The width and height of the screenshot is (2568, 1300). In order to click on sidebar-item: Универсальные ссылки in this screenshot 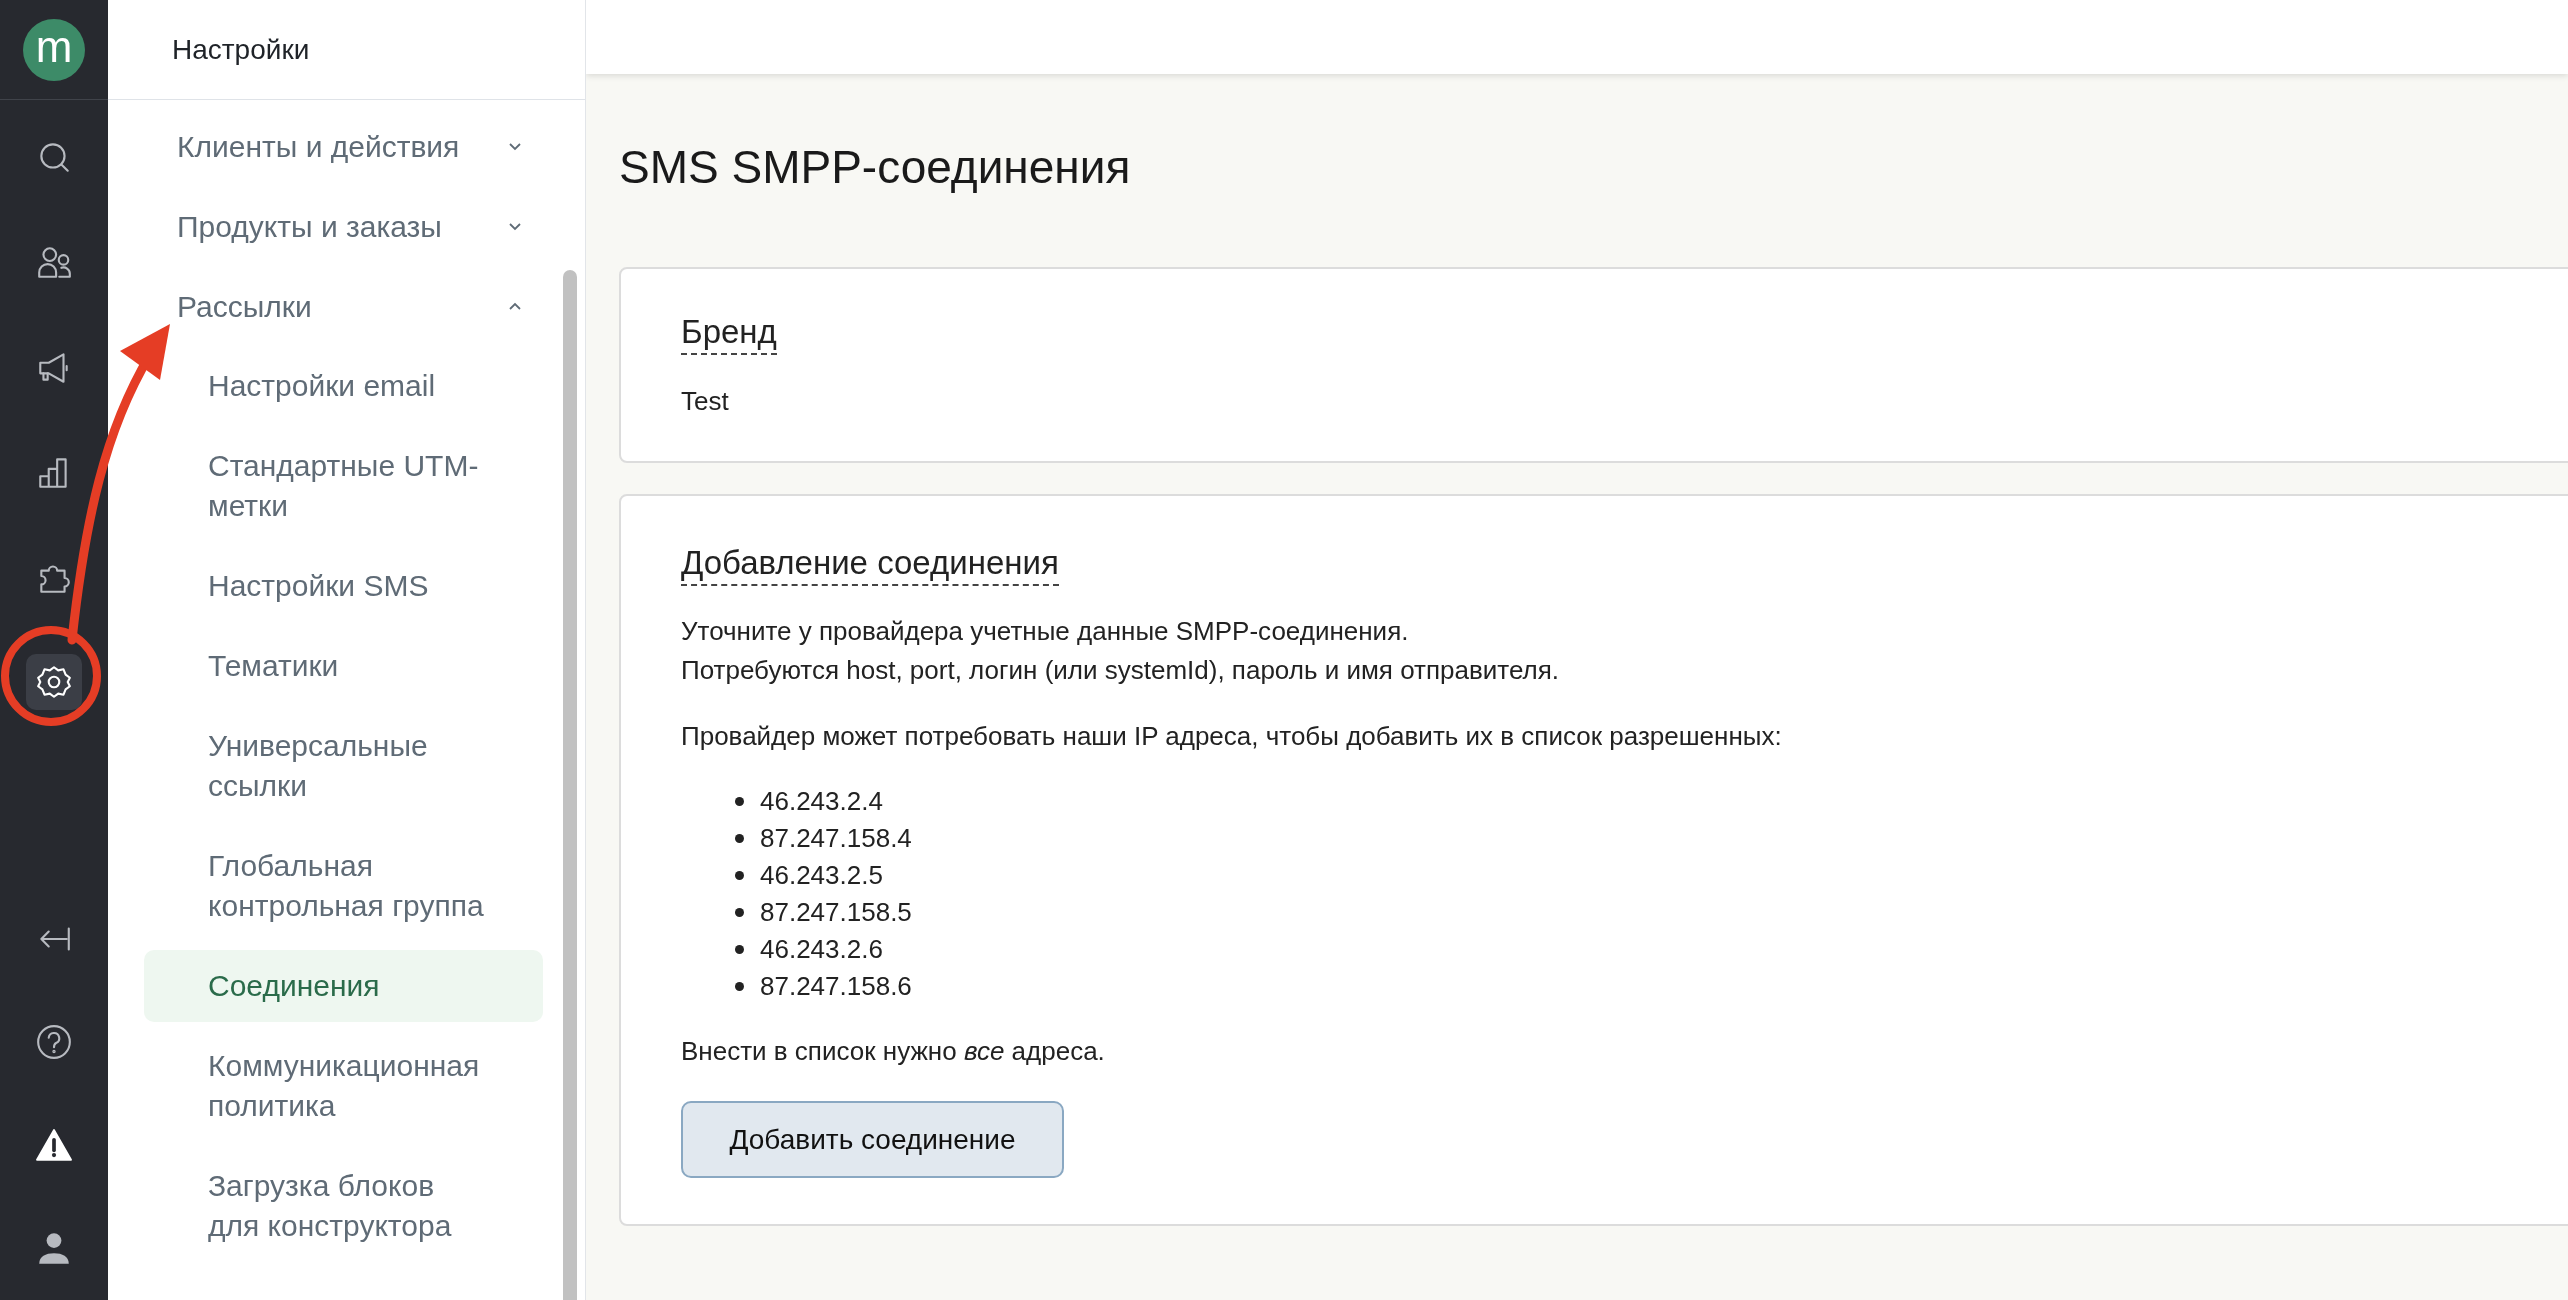, I will do `click(343, 766)`.